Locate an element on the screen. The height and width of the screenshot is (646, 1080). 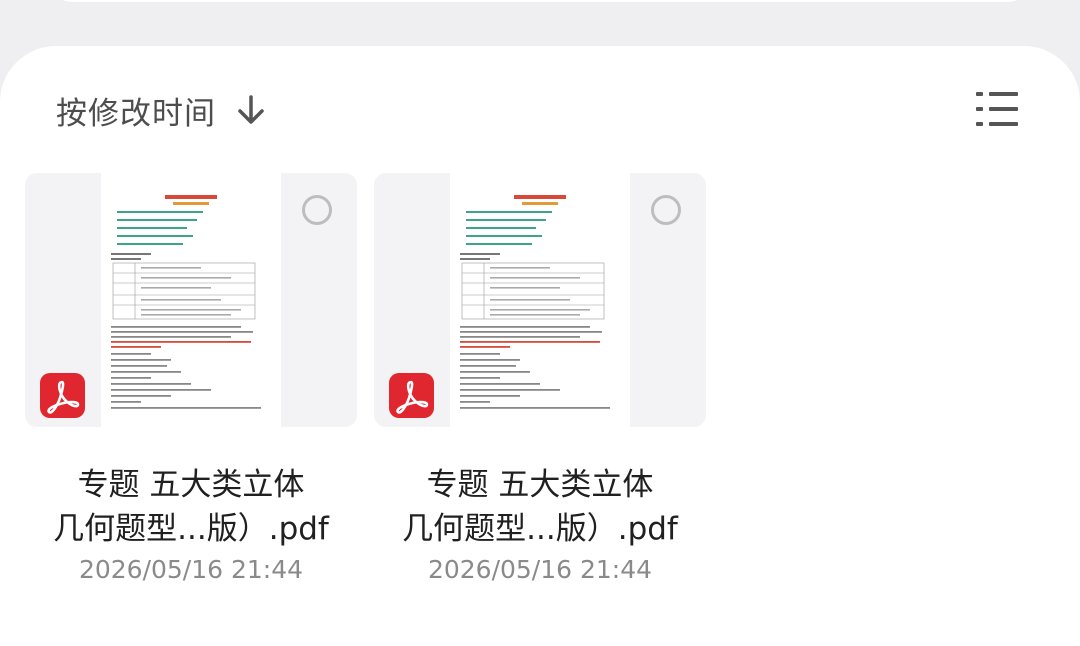
sort-control: 按修改时间 is located at coordinates (162, 110).